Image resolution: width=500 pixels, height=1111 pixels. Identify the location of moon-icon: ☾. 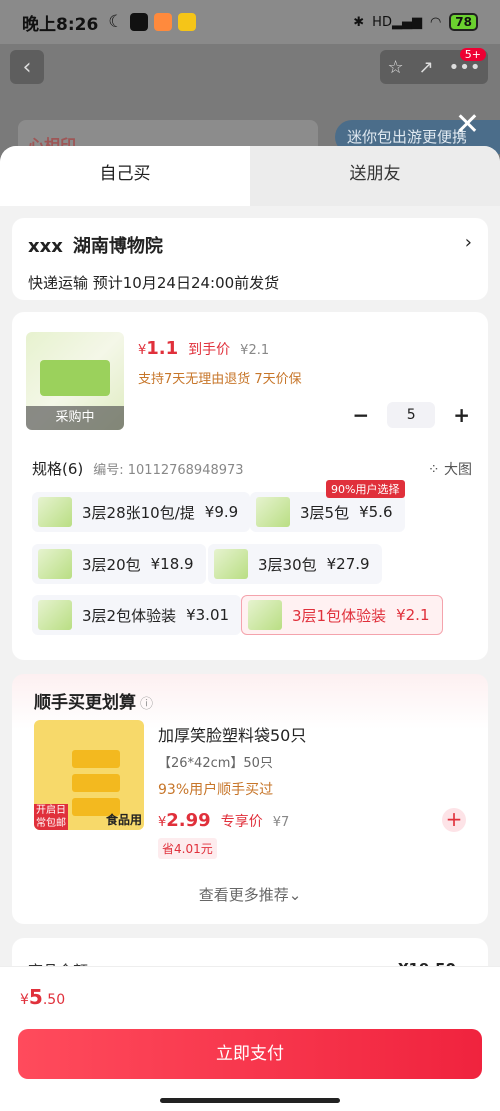
(116, 22).